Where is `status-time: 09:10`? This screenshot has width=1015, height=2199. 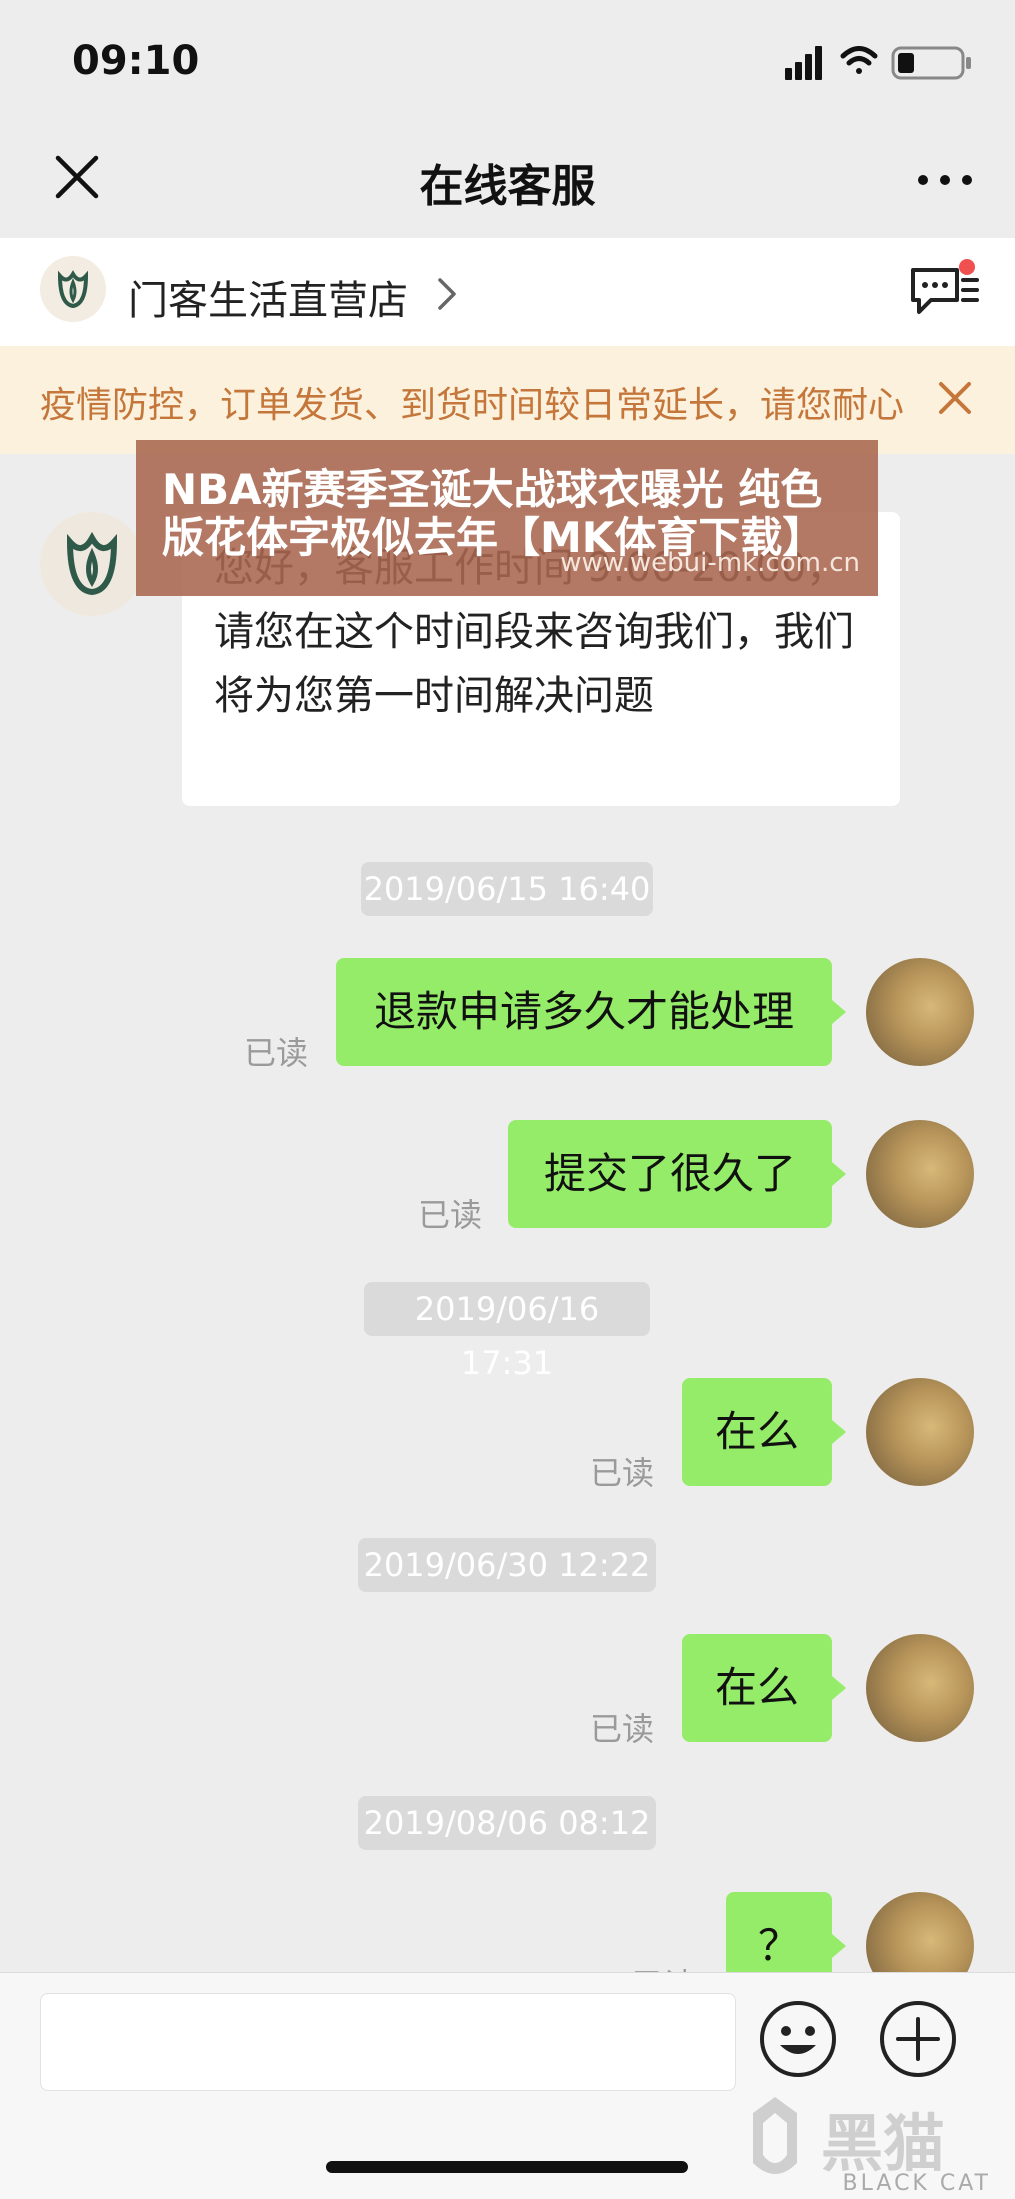
status-time: 09:10 is located at coordinates (136, 61).